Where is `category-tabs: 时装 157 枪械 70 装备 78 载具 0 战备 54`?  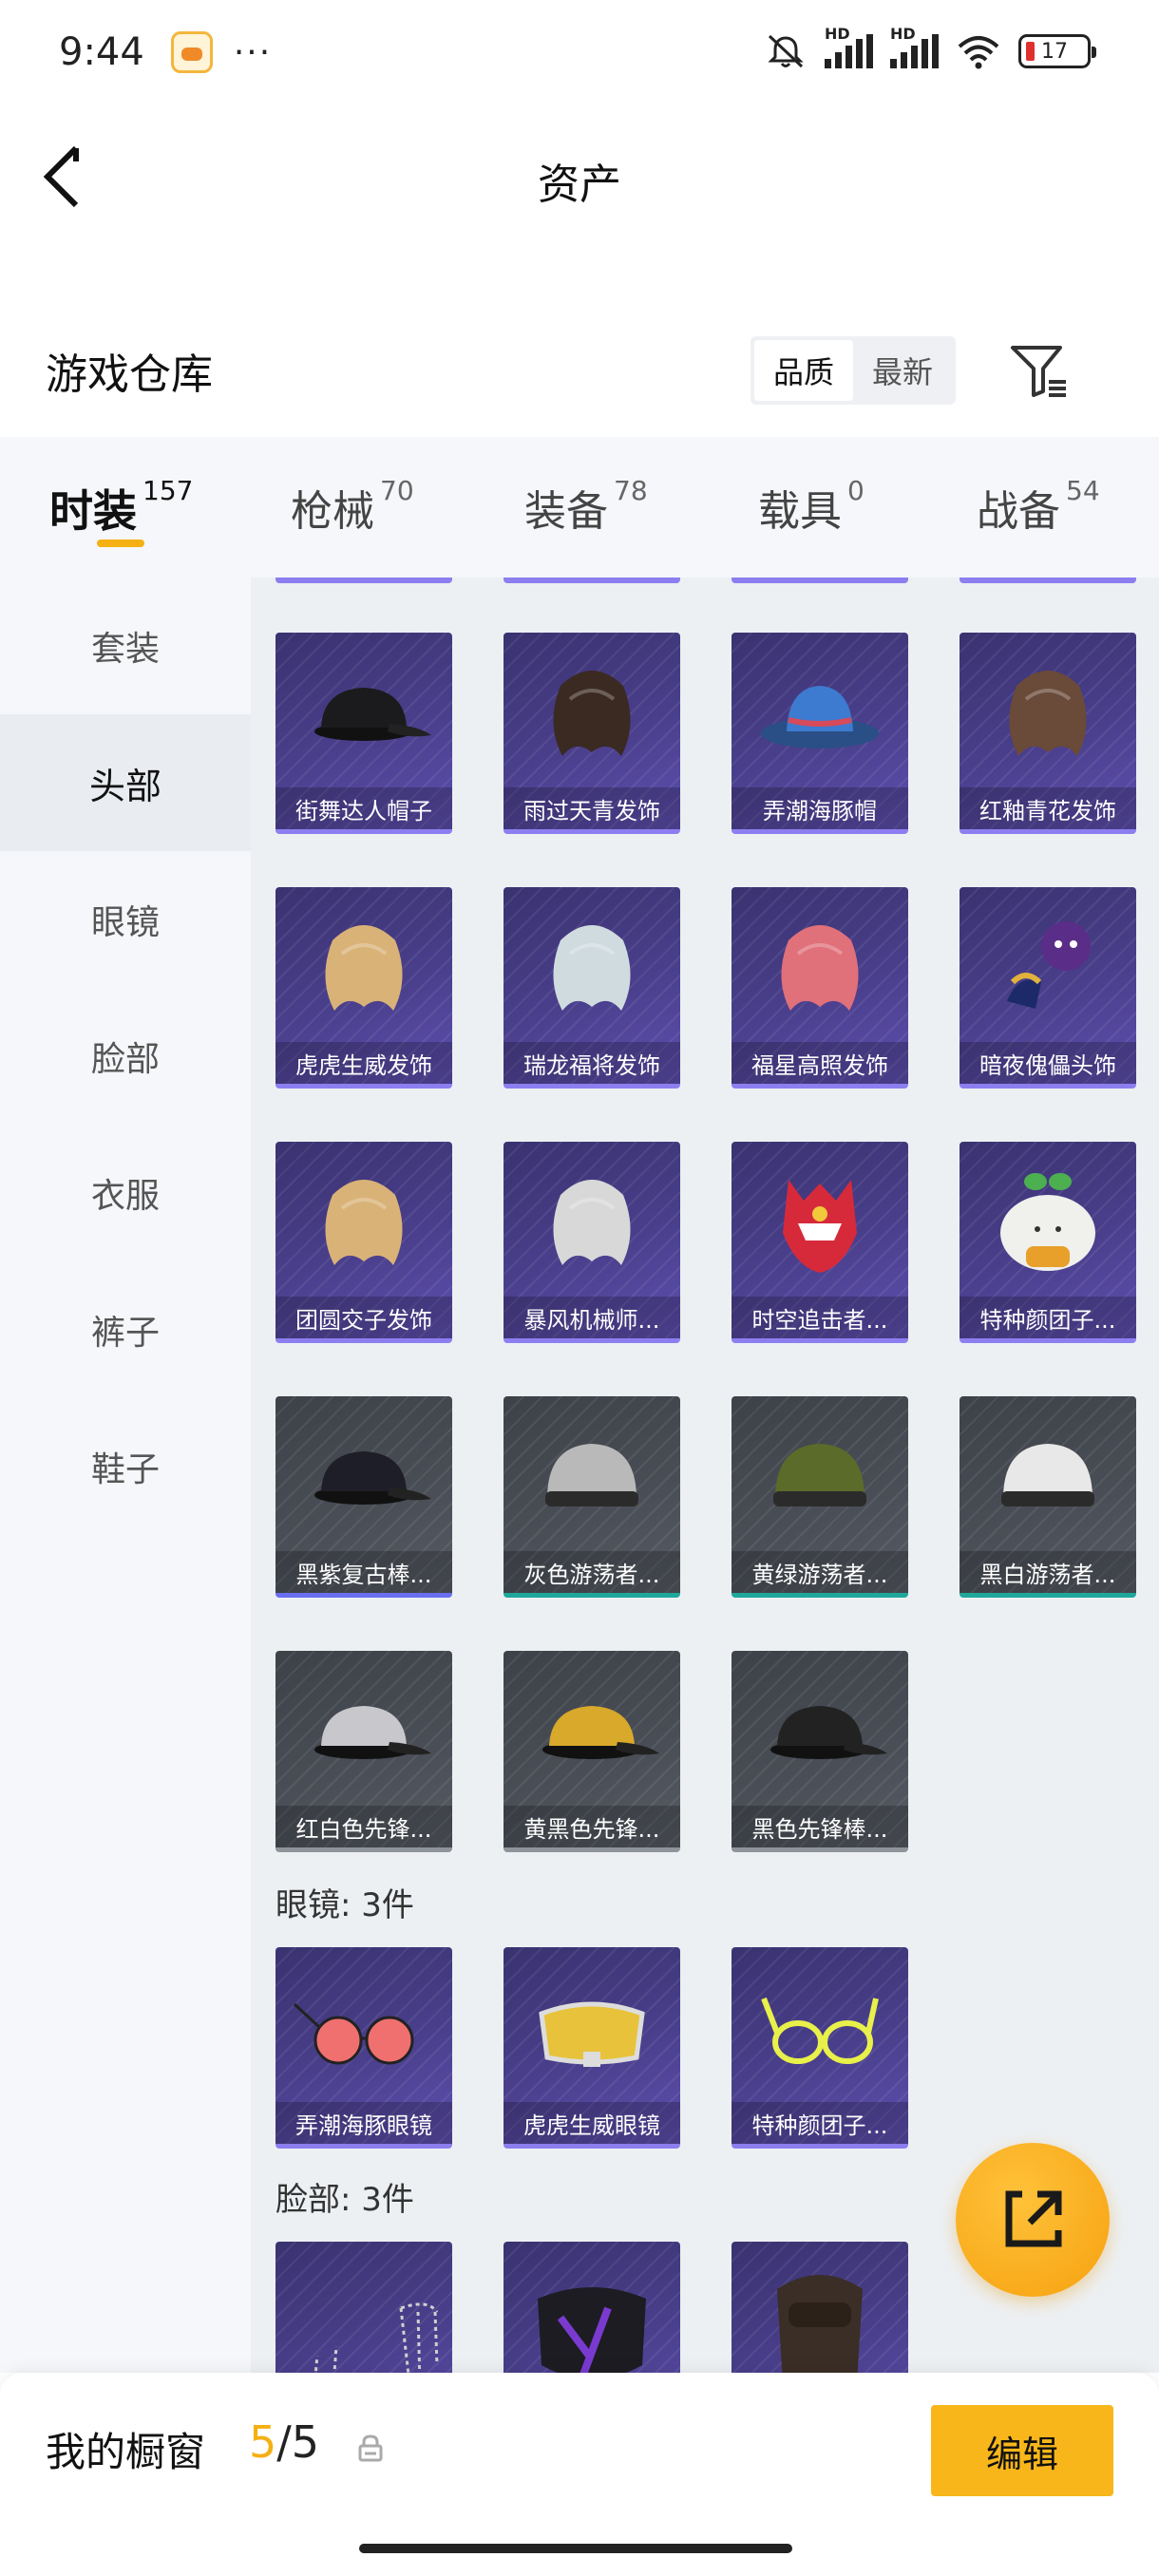 category-tabs: 时装 157 枪械 70 装备 78 载具 0 战备 54 is located at coordinates (579, 508).